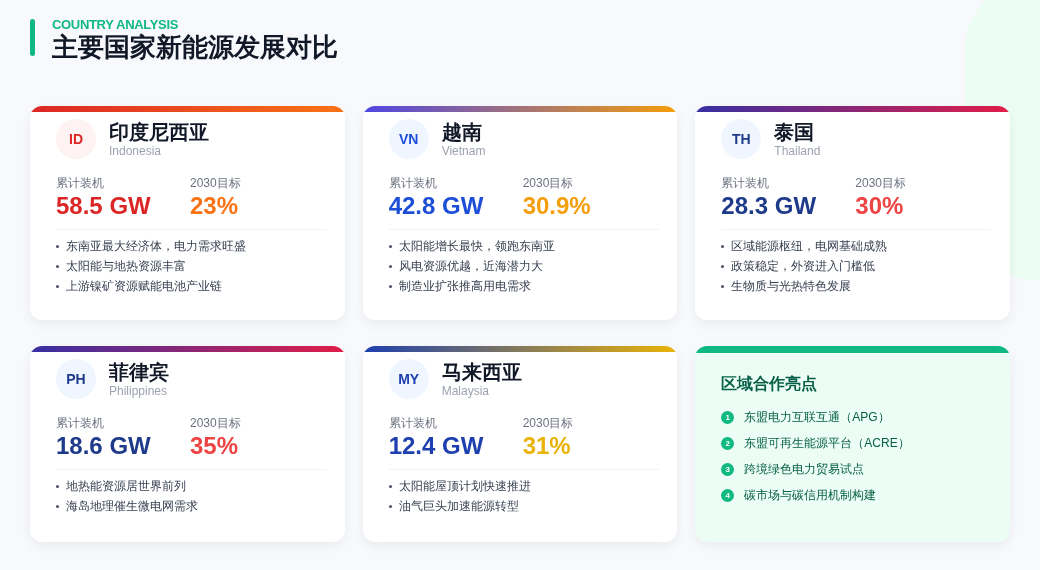 This screenshot has height=570, width=1040. What do you see at coordinates (126, 266) in the screenshot?
I see `feature-text: 太阳能与地热资源丰富` at bounding box center [126, 266].